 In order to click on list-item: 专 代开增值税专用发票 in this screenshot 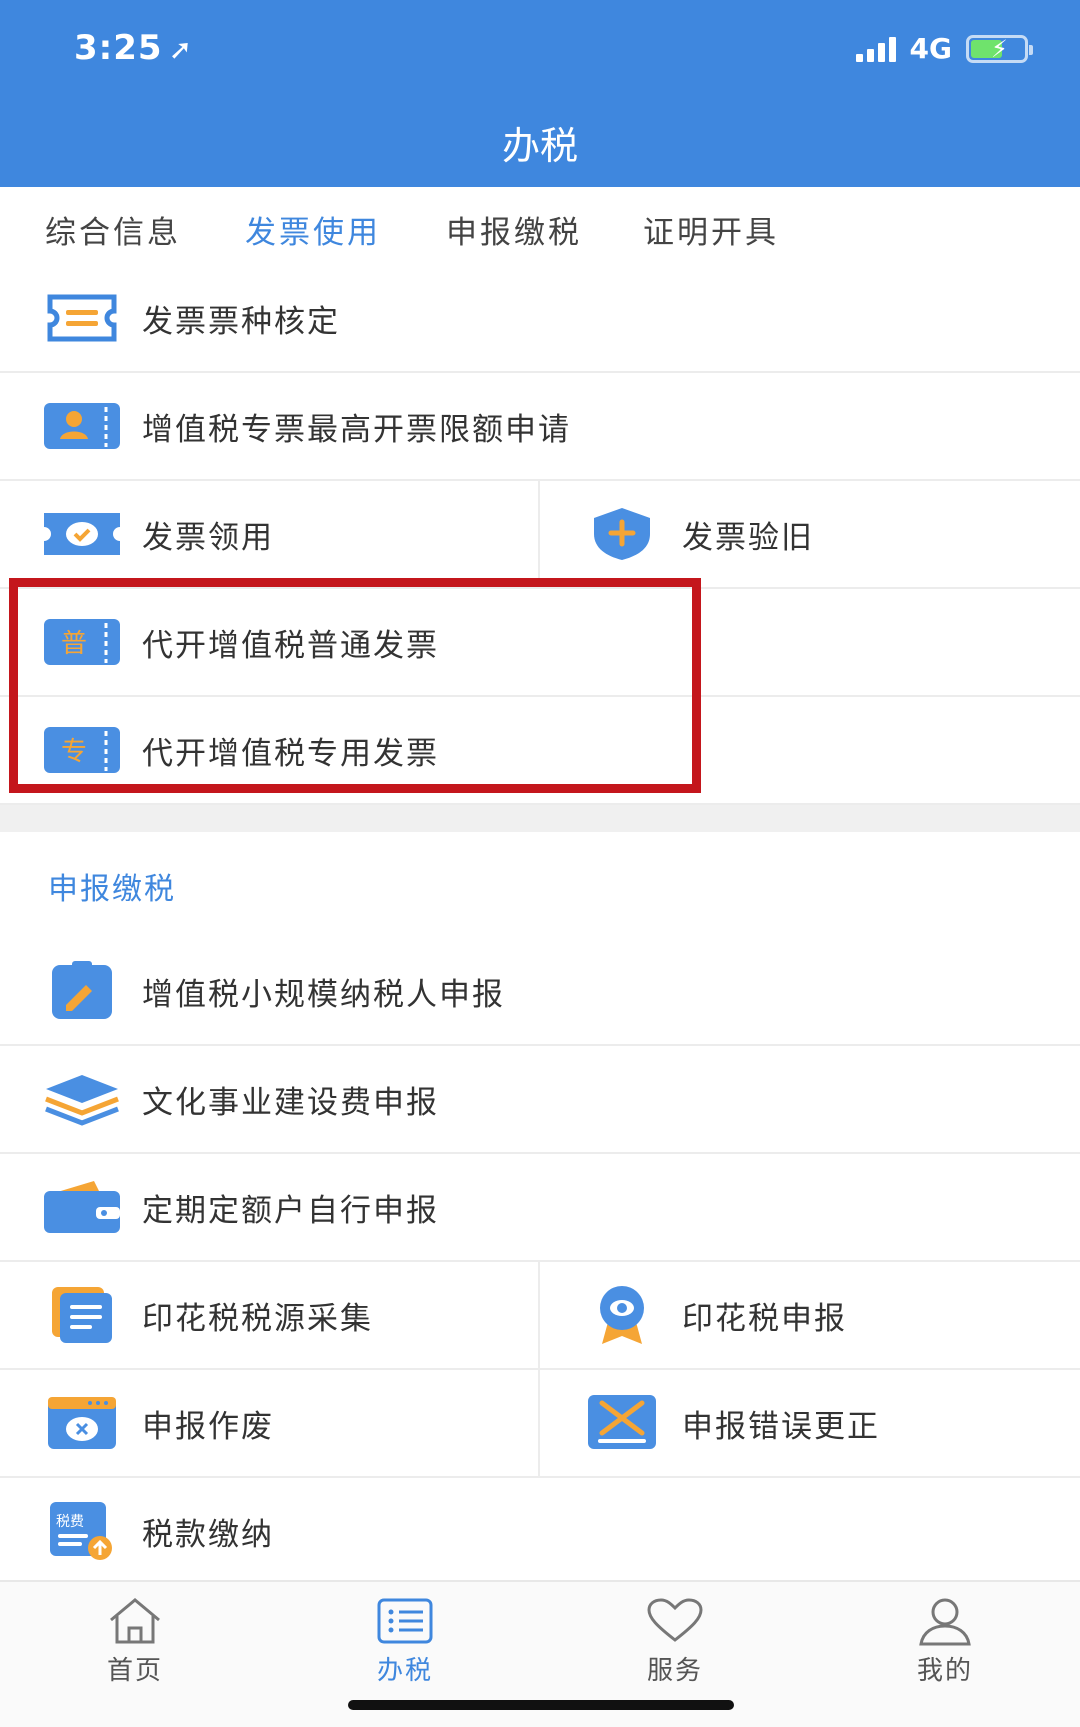, I will do `click(540, 751)`.